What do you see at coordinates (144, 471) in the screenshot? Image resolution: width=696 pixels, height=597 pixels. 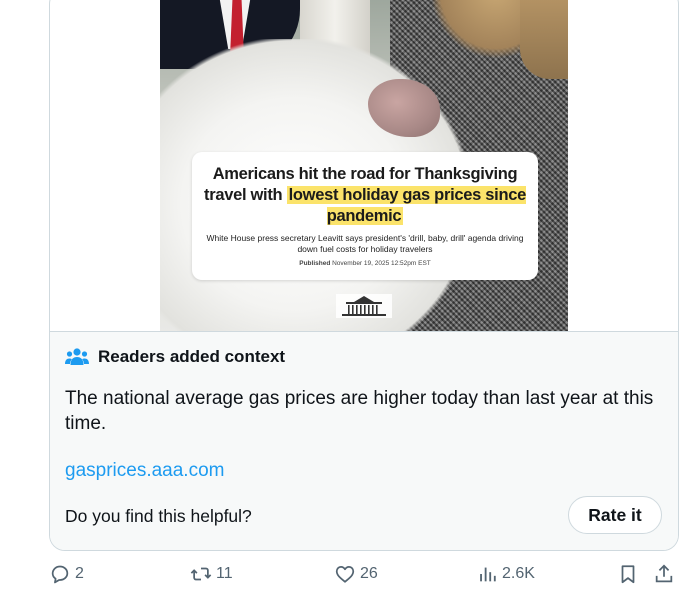 I see `community-note-source-link: gasprices.aaa.com` at bounding box center [144, 471].